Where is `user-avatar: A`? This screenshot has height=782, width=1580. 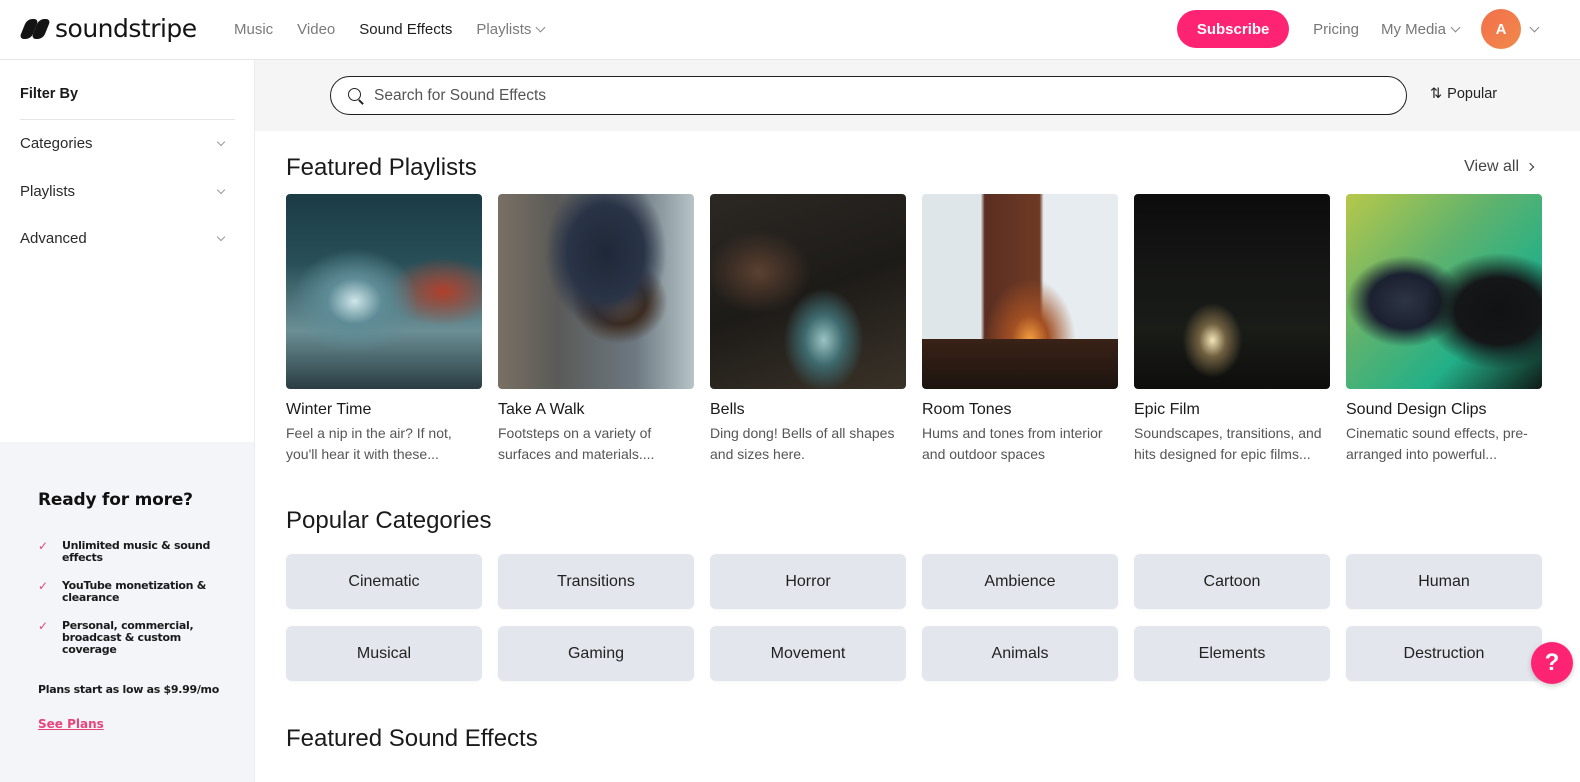
user-avatar: A is located at coordinates (1501, 29).